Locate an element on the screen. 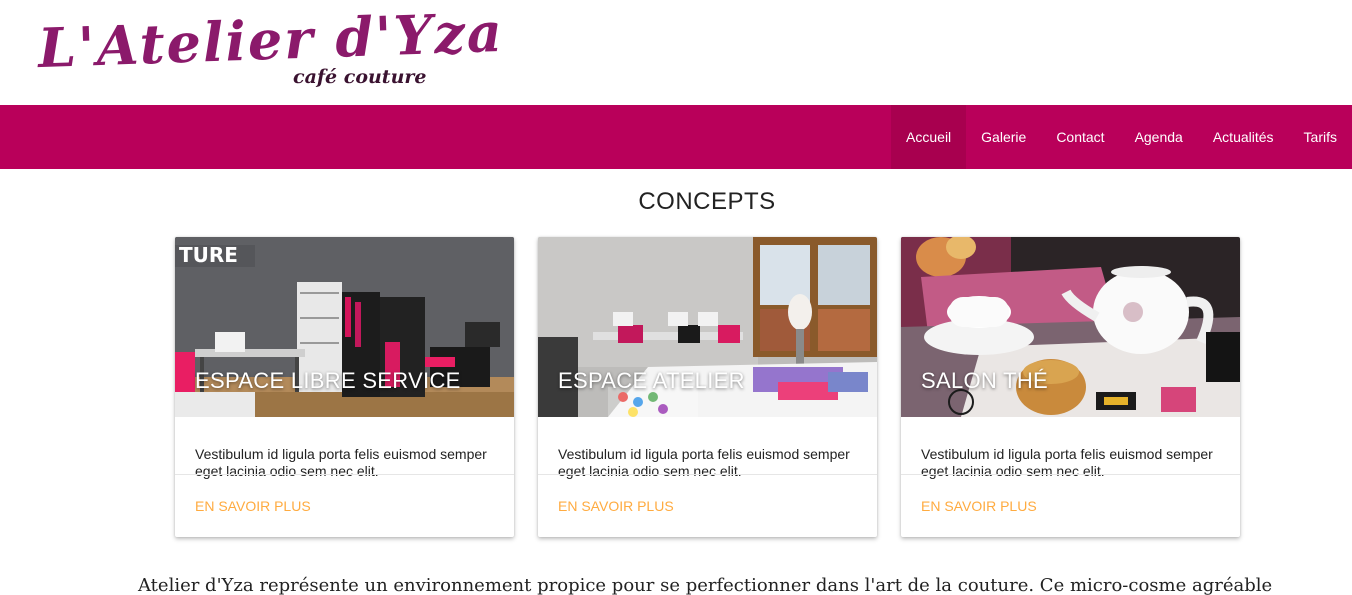 The image size is (1352, 595). nav-item-agenda: Agenda is located at coordinates (1159, 137).